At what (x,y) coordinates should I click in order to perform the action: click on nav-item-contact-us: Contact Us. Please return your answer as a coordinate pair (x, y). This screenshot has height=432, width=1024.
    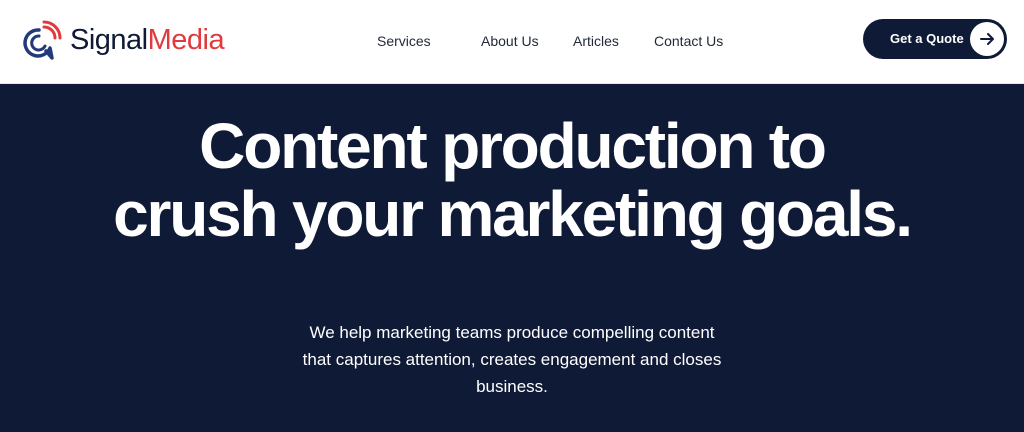
    Looking at the image, I should click on (688, 41).